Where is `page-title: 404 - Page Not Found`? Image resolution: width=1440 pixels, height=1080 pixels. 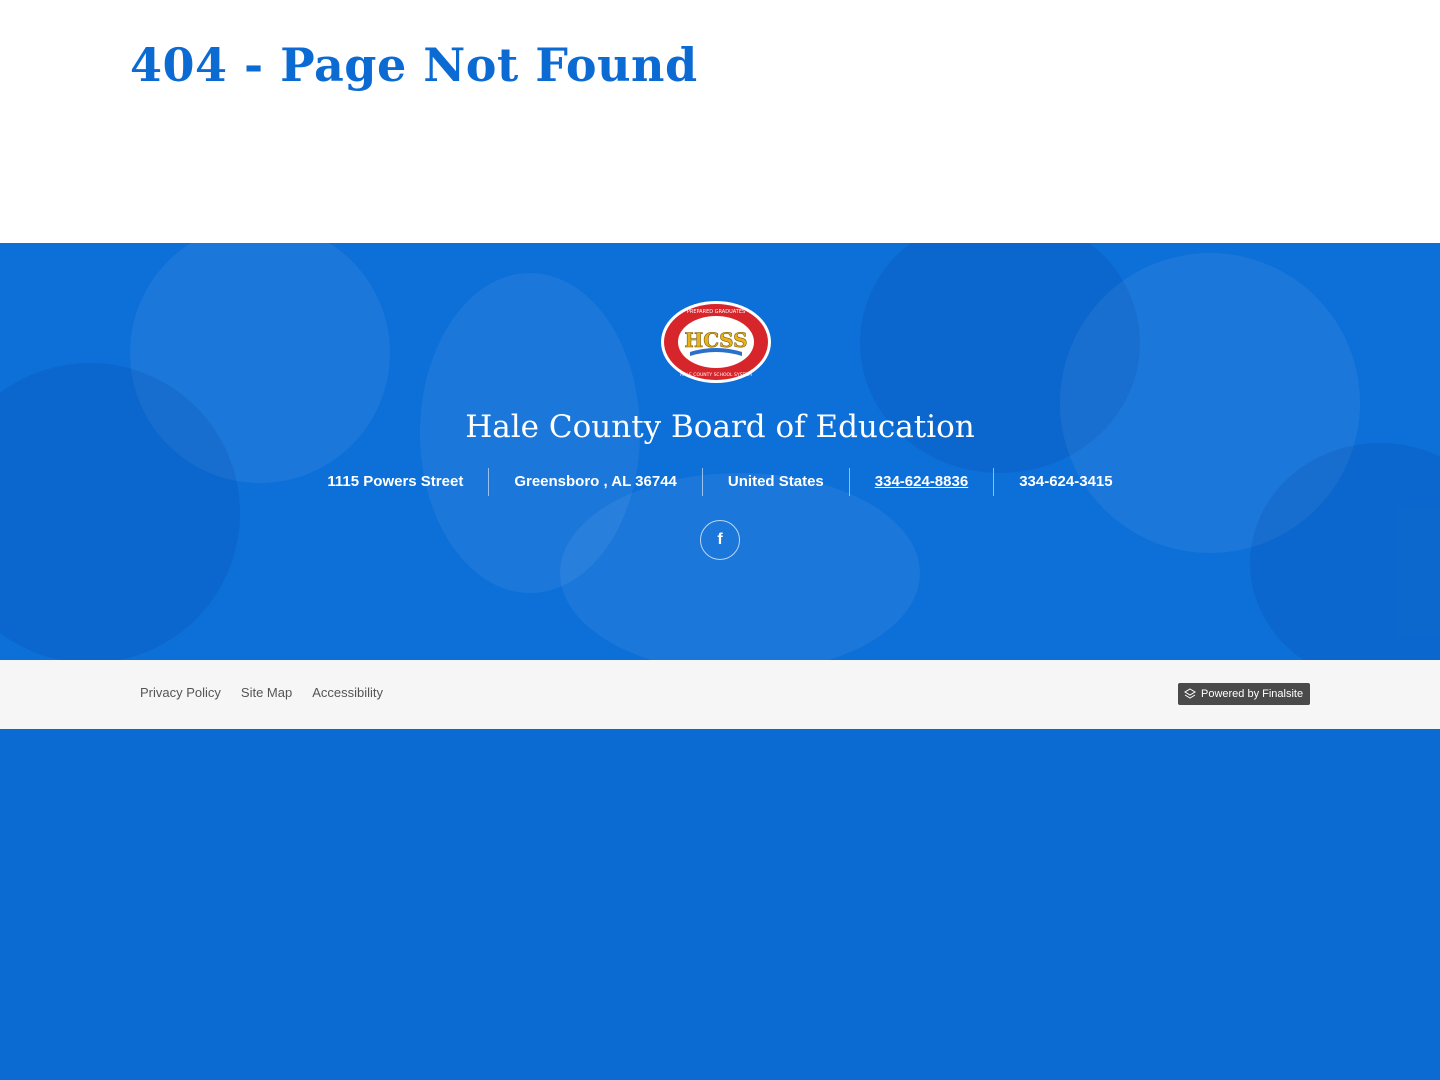
page-title: 404 - Page Not Found is located at coordinates (414, 65).